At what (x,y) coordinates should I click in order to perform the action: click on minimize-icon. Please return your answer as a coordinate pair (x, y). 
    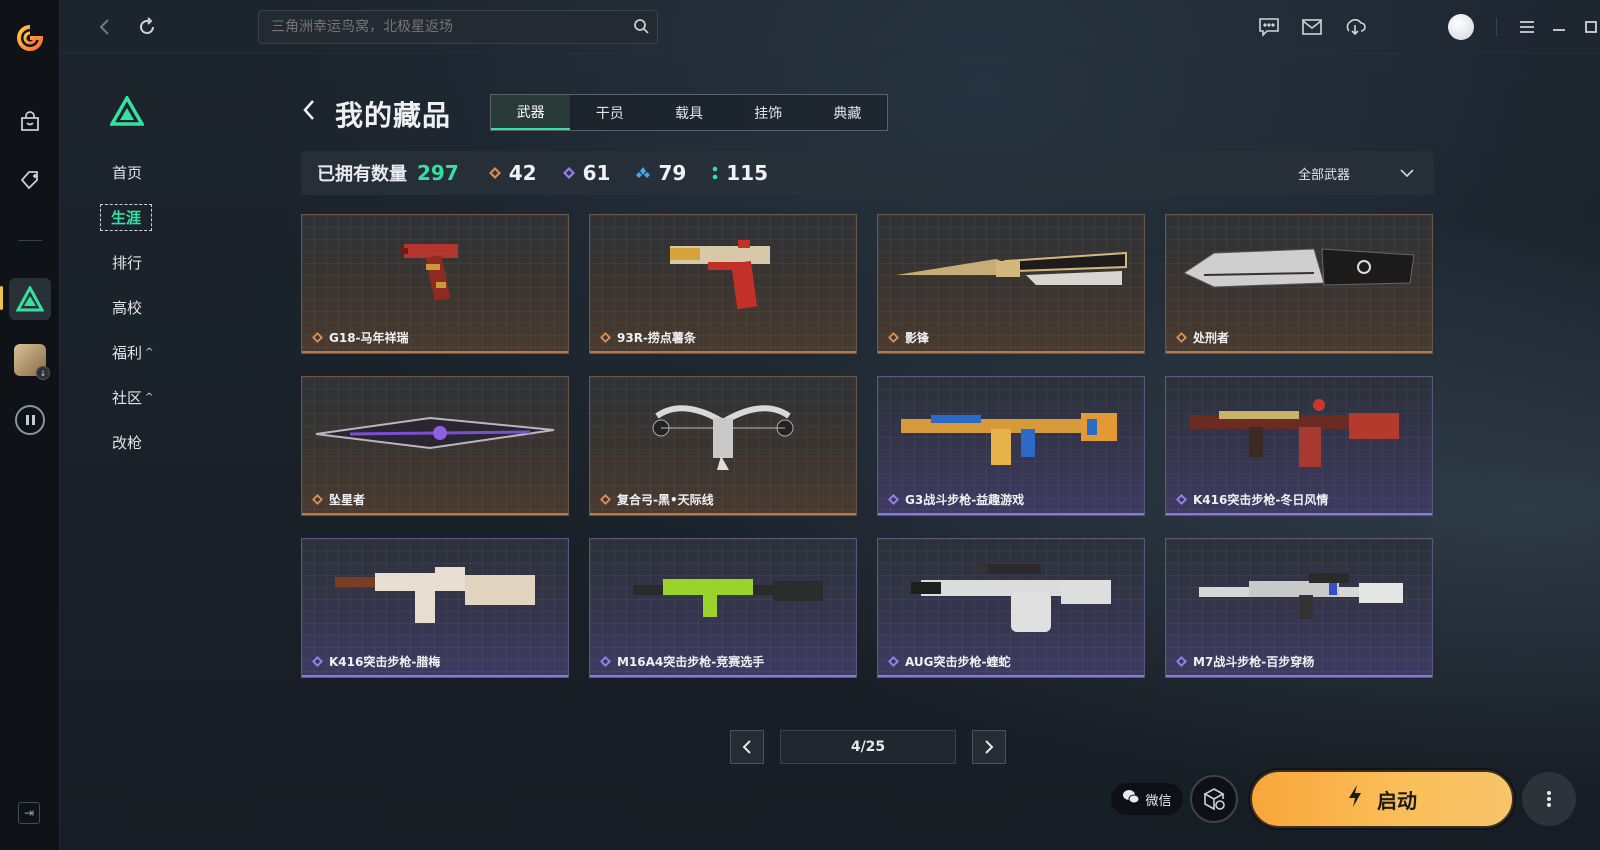
    Looking at the image, I should click on (1559, 27).